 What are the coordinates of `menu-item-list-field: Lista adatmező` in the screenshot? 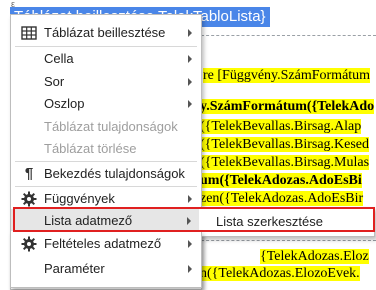 It's located at (105, 220).